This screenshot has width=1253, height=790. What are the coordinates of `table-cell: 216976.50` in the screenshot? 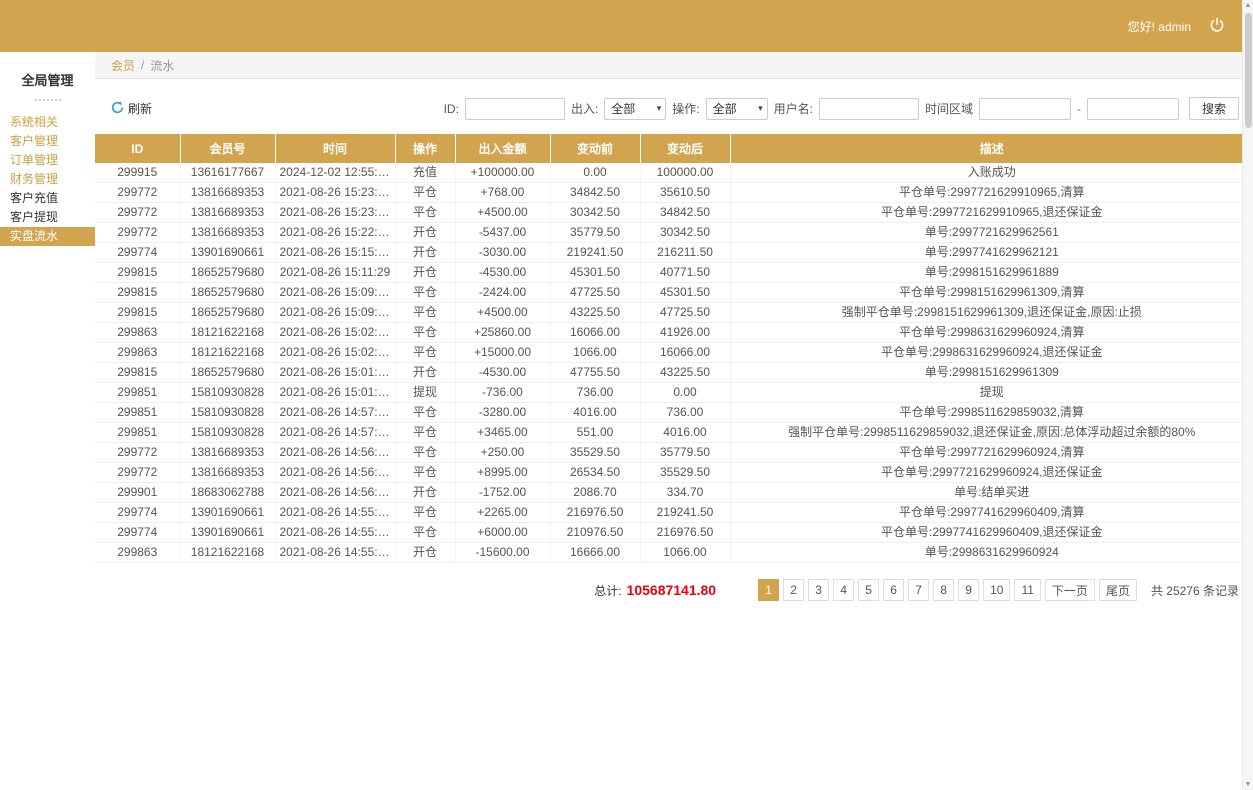 It's located at (685, 532).